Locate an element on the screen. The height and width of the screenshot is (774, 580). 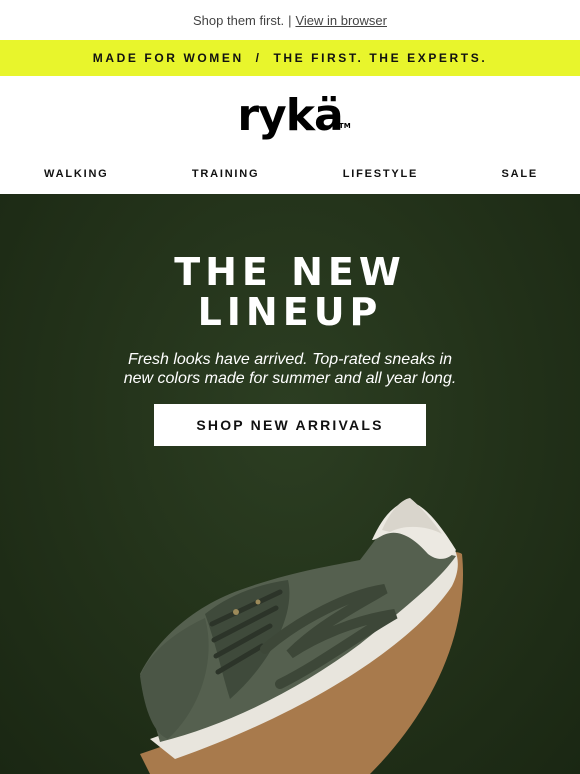
preheader: Shop them first. | View in browser is located at coordinates (290, 20).